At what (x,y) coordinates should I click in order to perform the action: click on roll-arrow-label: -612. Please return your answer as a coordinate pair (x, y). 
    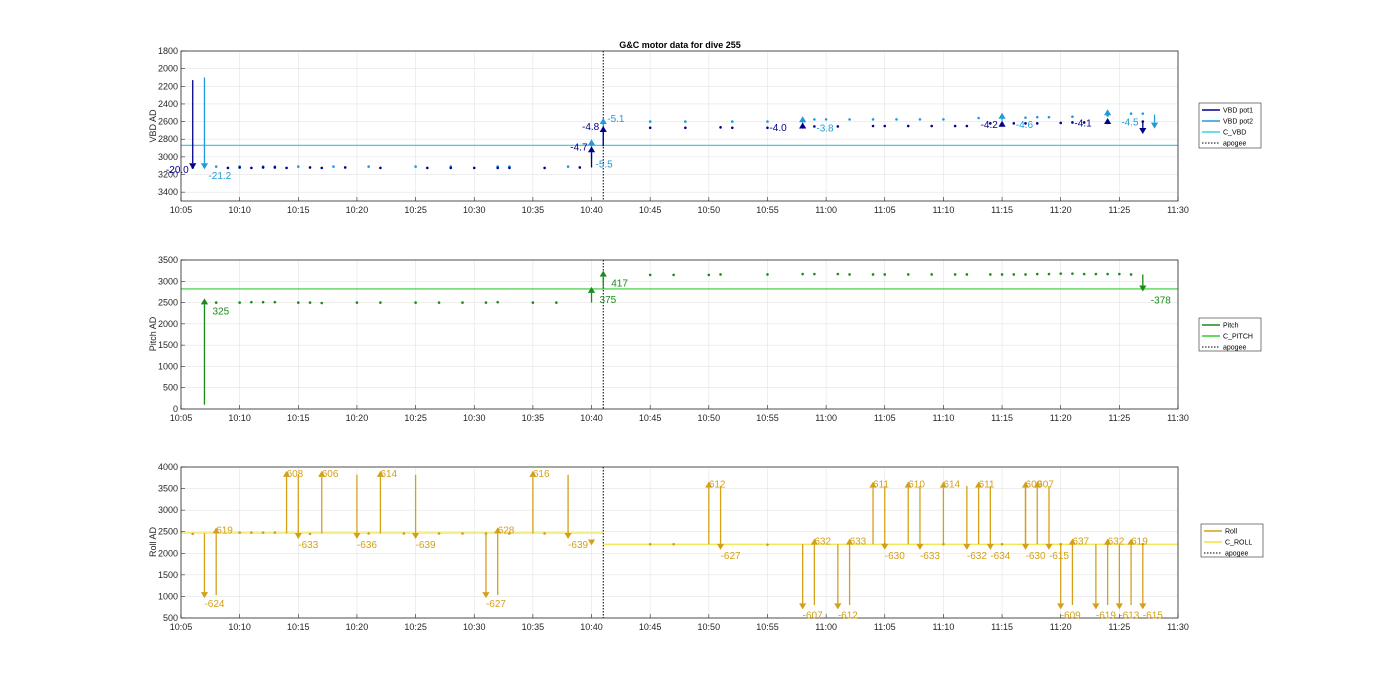
    Looking at the image, I should click on (848, 615).